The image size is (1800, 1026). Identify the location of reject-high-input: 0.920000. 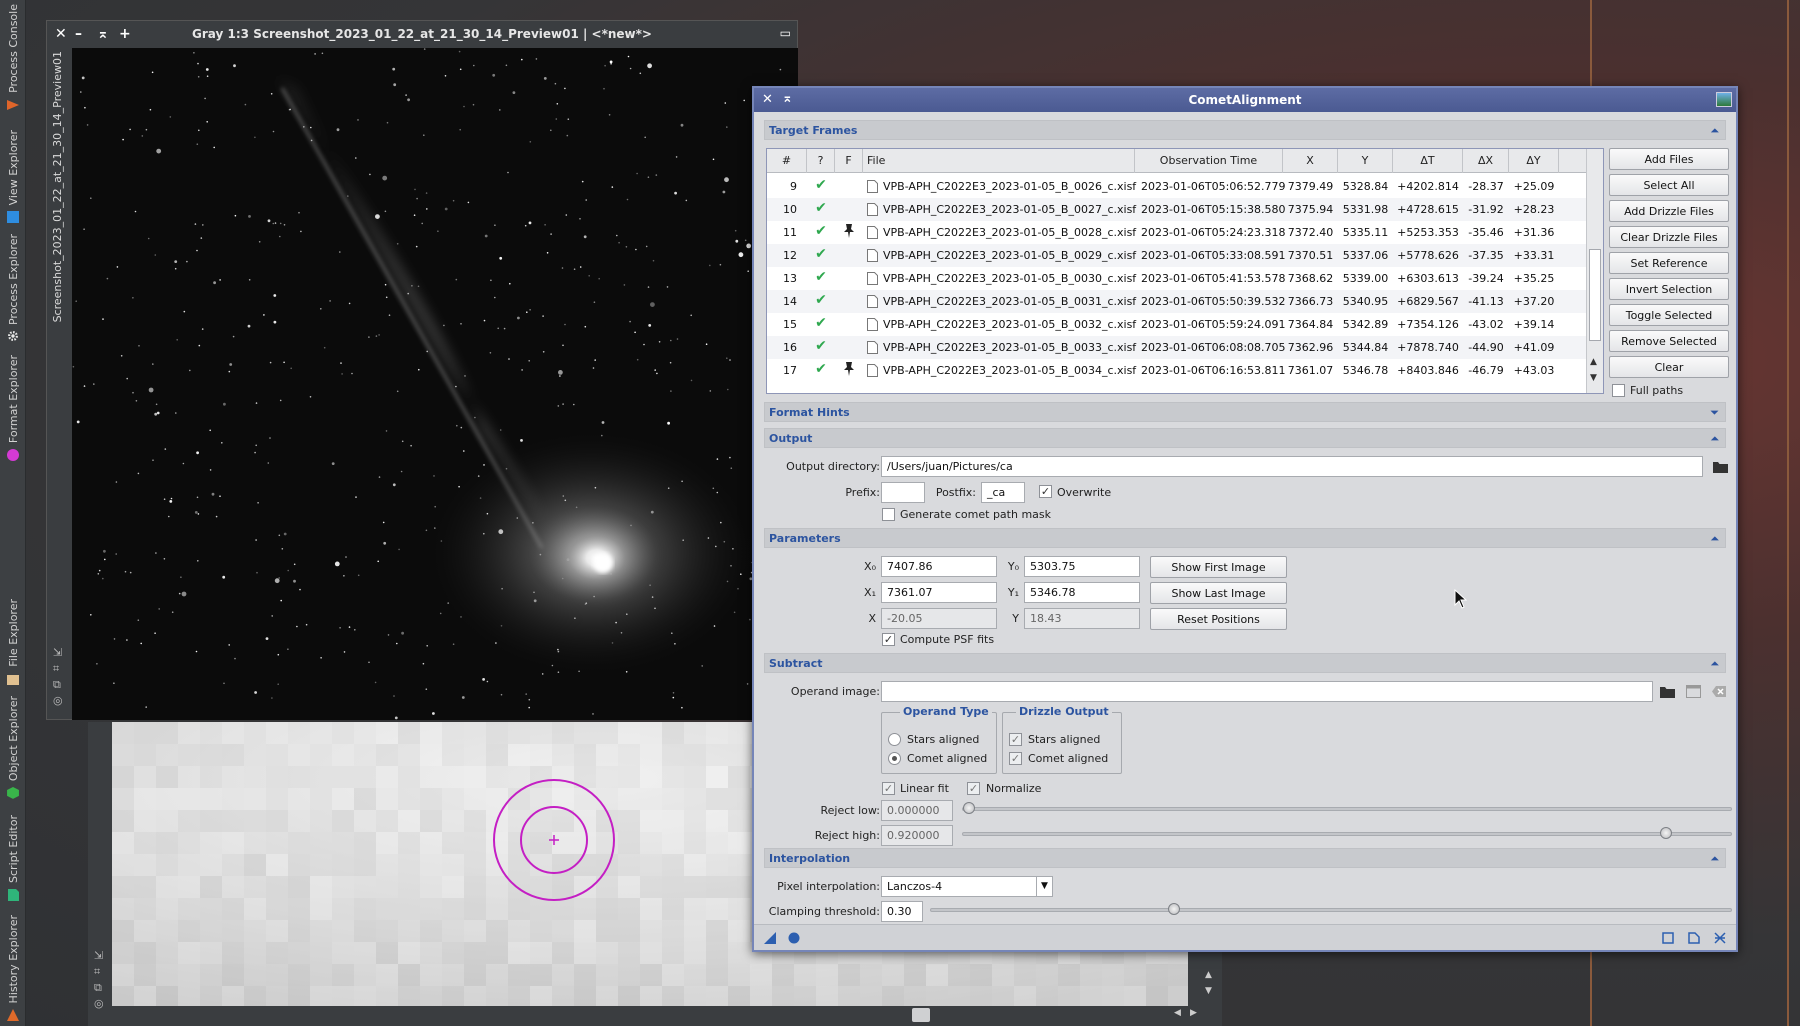
(917, 835).